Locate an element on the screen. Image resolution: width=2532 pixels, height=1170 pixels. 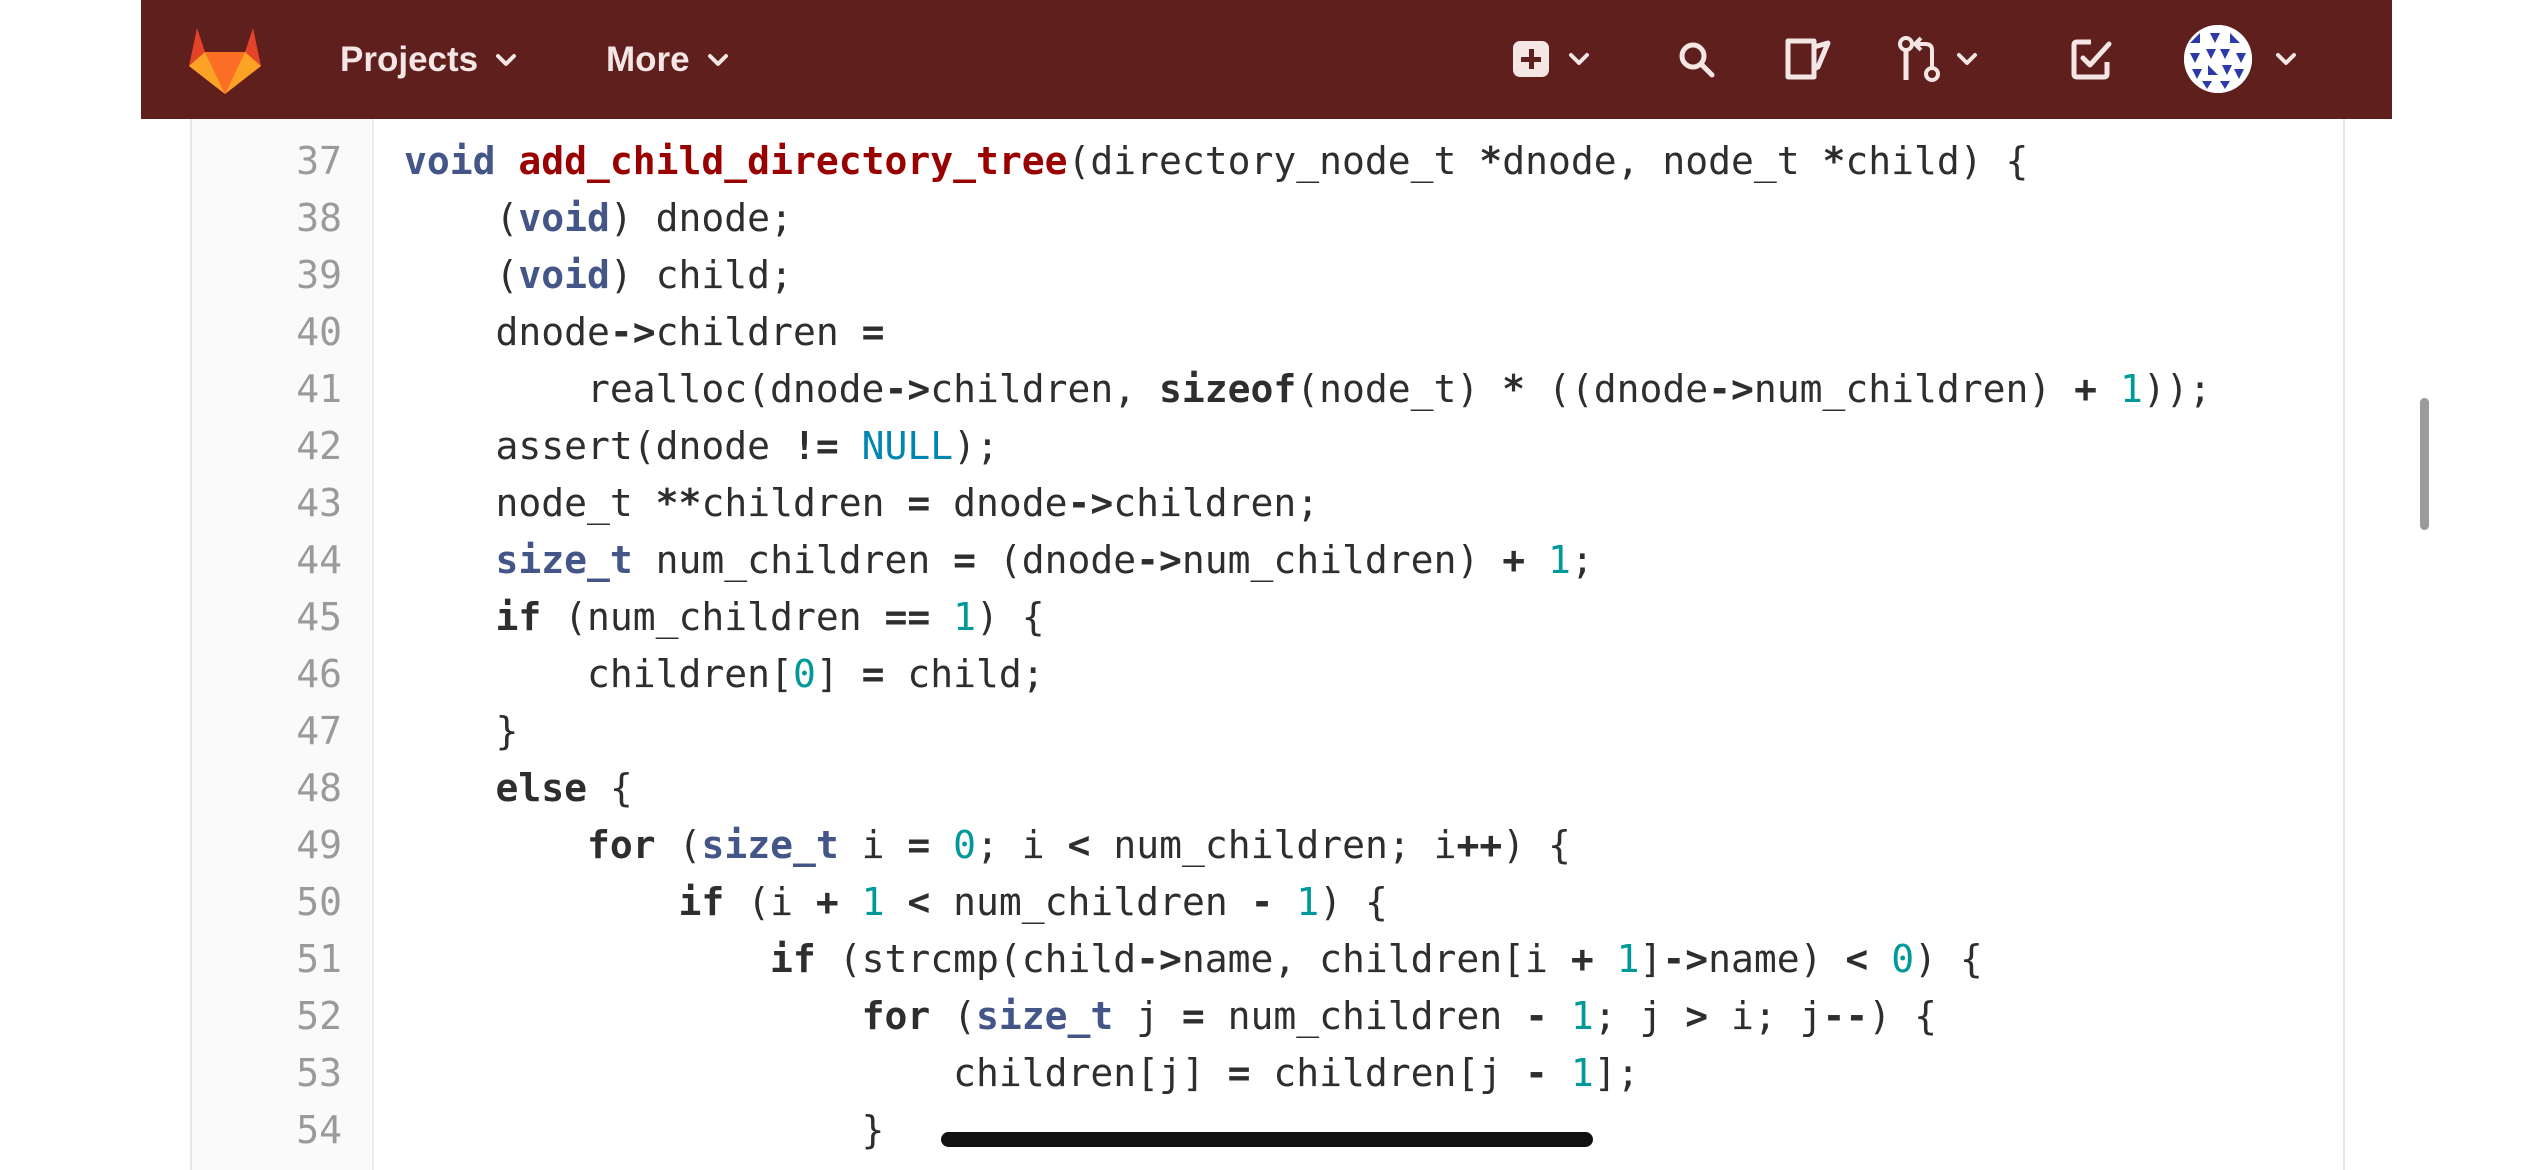
todos-button is located at coordinates (2092, 59).